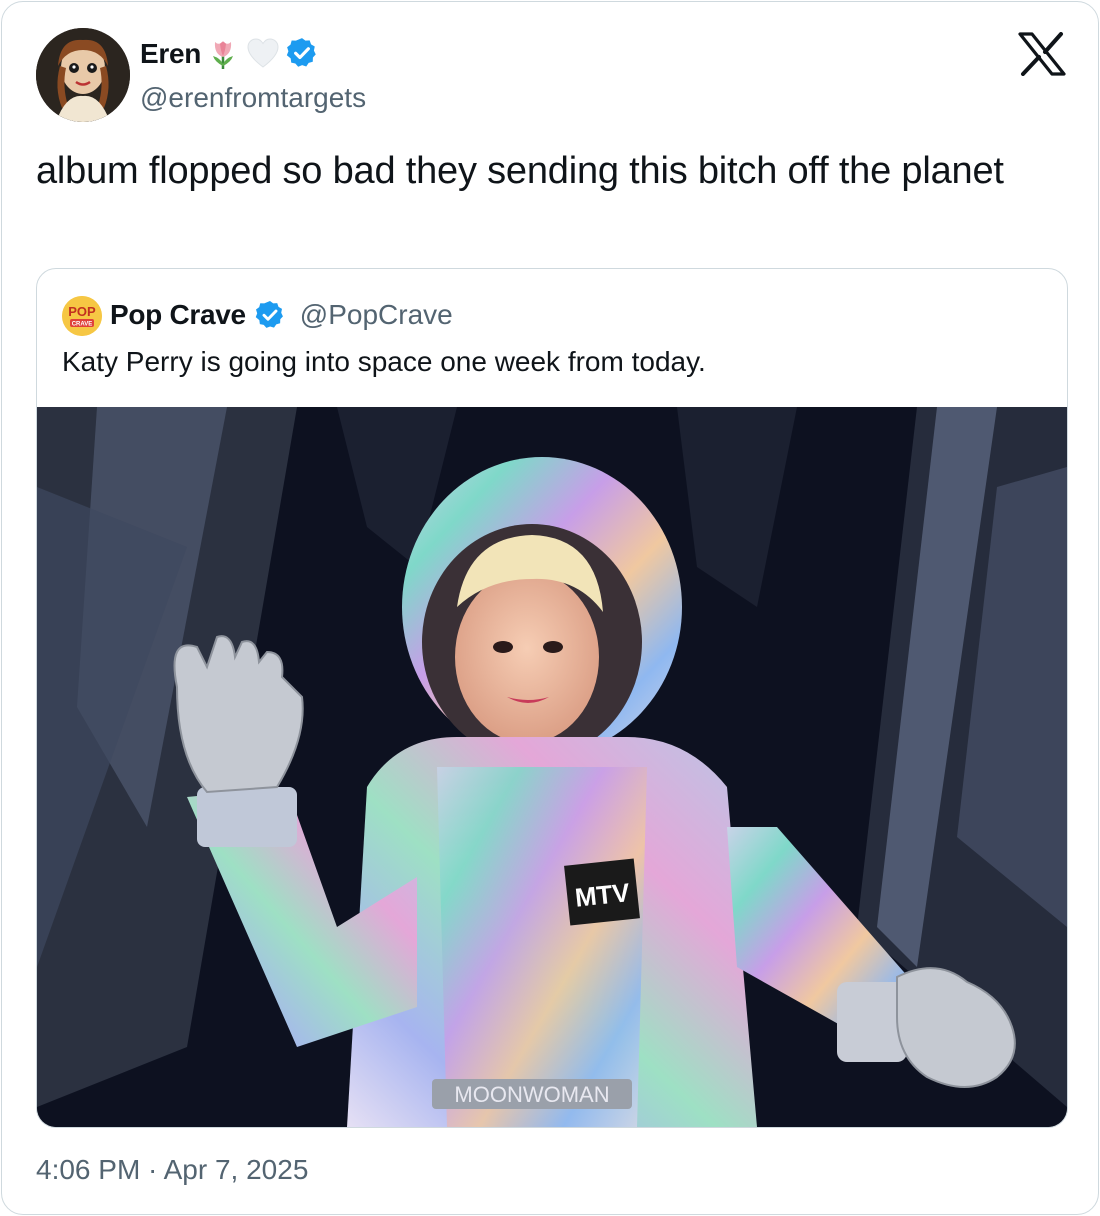 Image resolution: width=1100 pixels, height=1216 pixels. Describe the element at coordinates (178, 315) in the screenshot. I see `quote-display-name: Pop Crave` at that location.